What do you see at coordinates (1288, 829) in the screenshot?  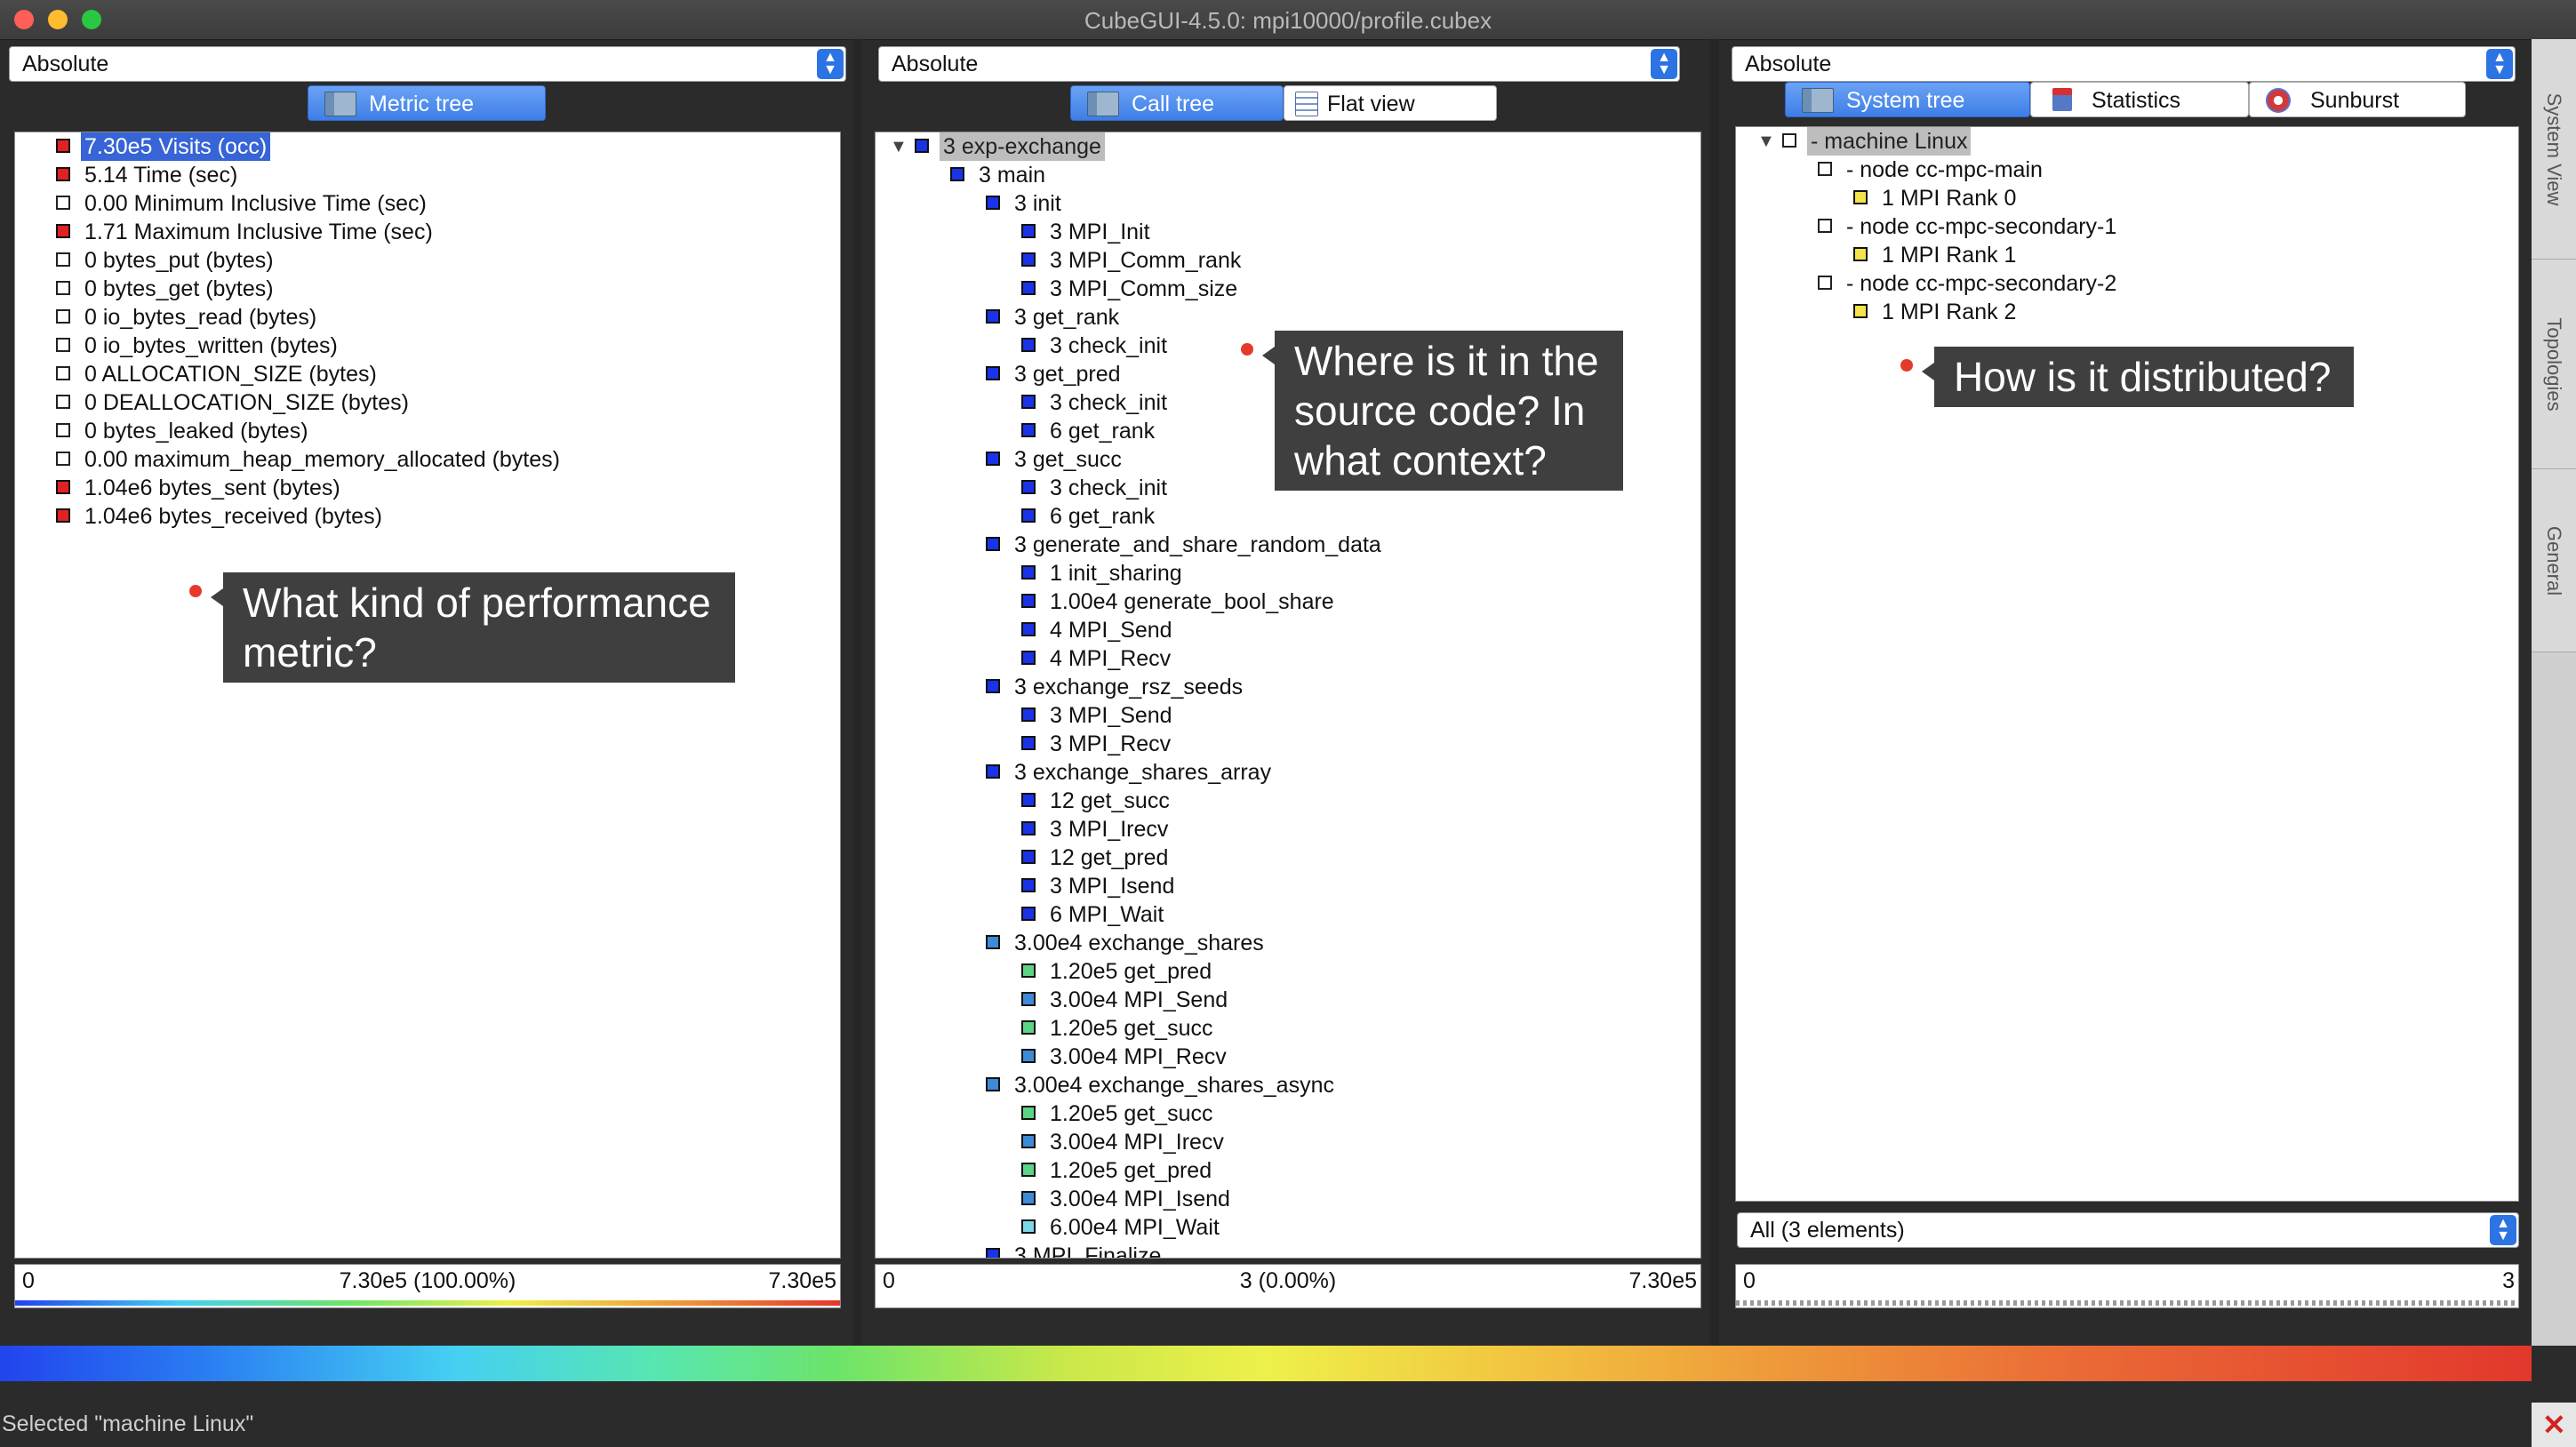 I see `tree-row: 3 MPI_Irecv` at bounding box center [1288, 829].